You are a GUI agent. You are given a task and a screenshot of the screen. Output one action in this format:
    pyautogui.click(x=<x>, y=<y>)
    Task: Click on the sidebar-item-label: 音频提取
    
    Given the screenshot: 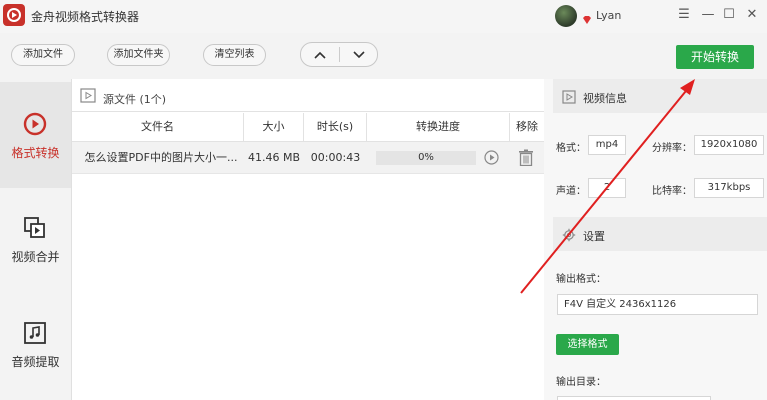 What is the action you would take?
    pyautogui.click(x=35, y=362)
    